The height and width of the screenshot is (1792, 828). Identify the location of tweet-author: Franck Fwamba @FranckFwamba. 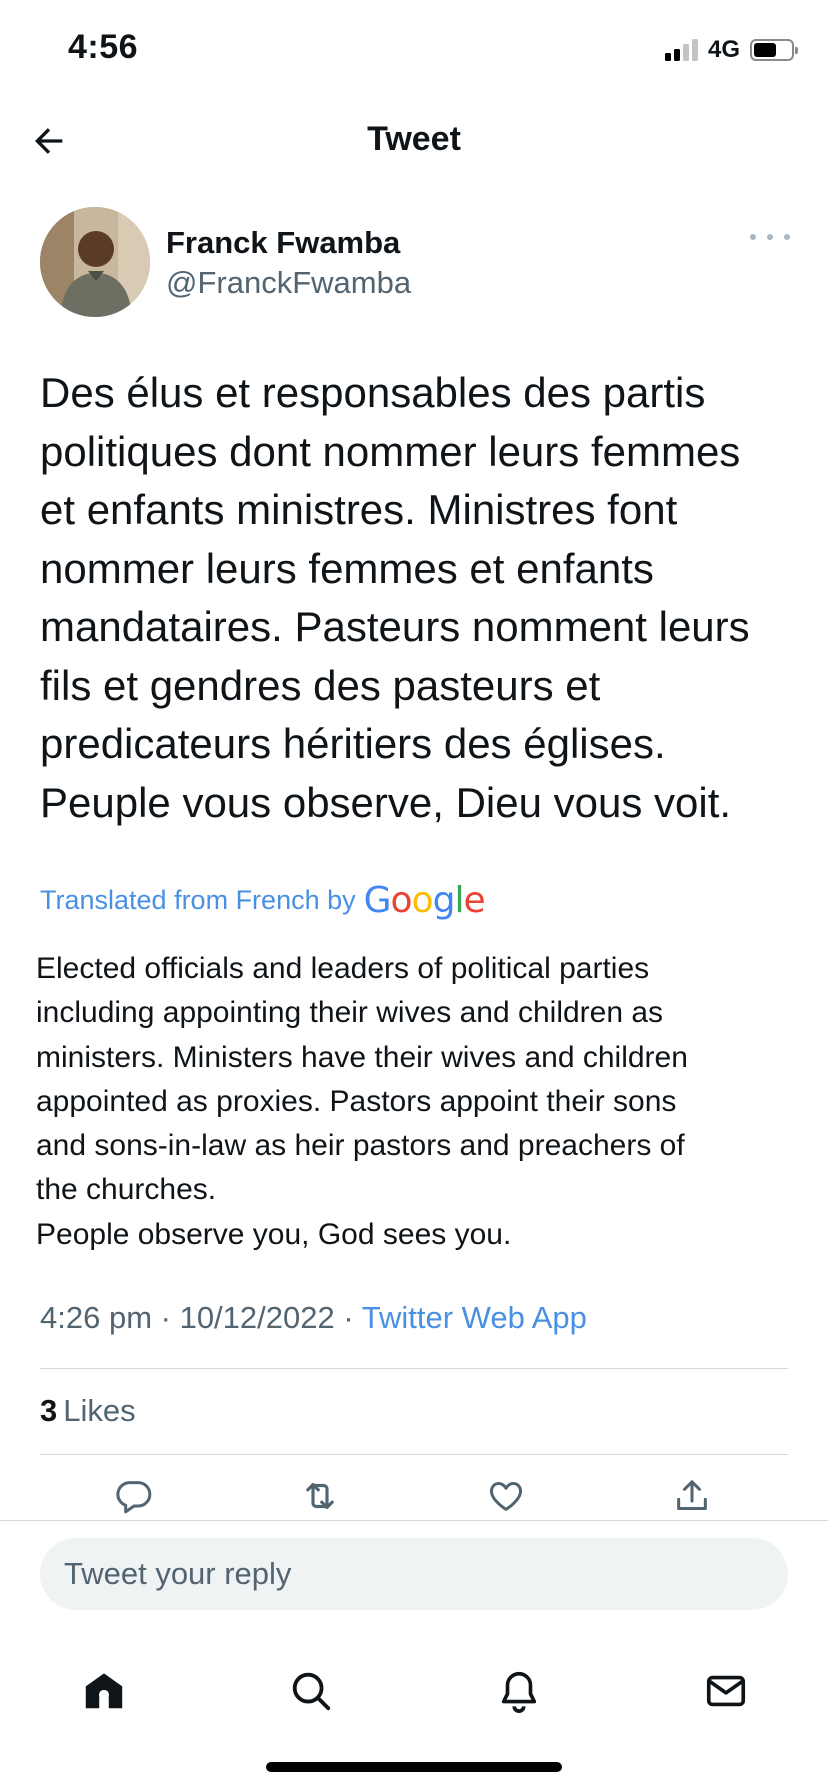
(415, 264).